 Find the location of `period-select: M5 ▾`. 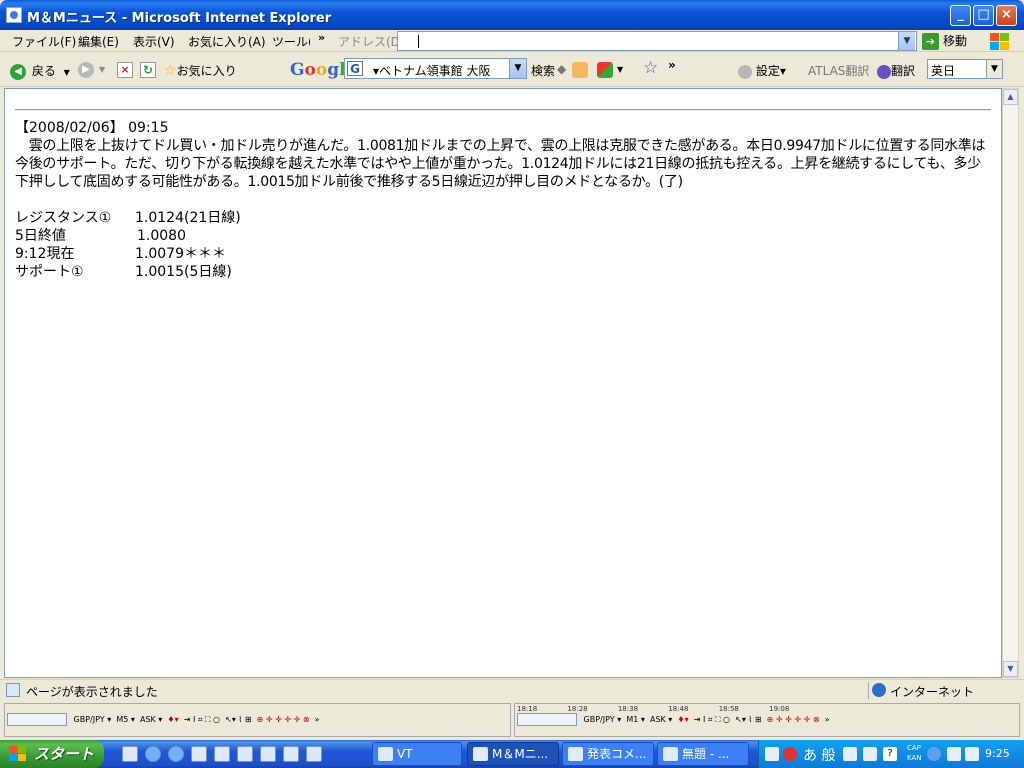

period-select: M5 ▾ is located at coordinates (125, 719).